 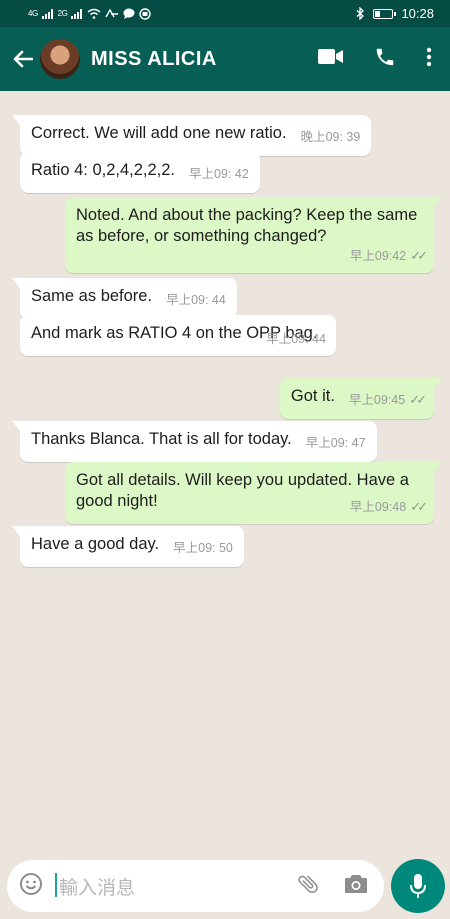 I want to click on message-time: 早上09: 47, so click(x=335, y=443).